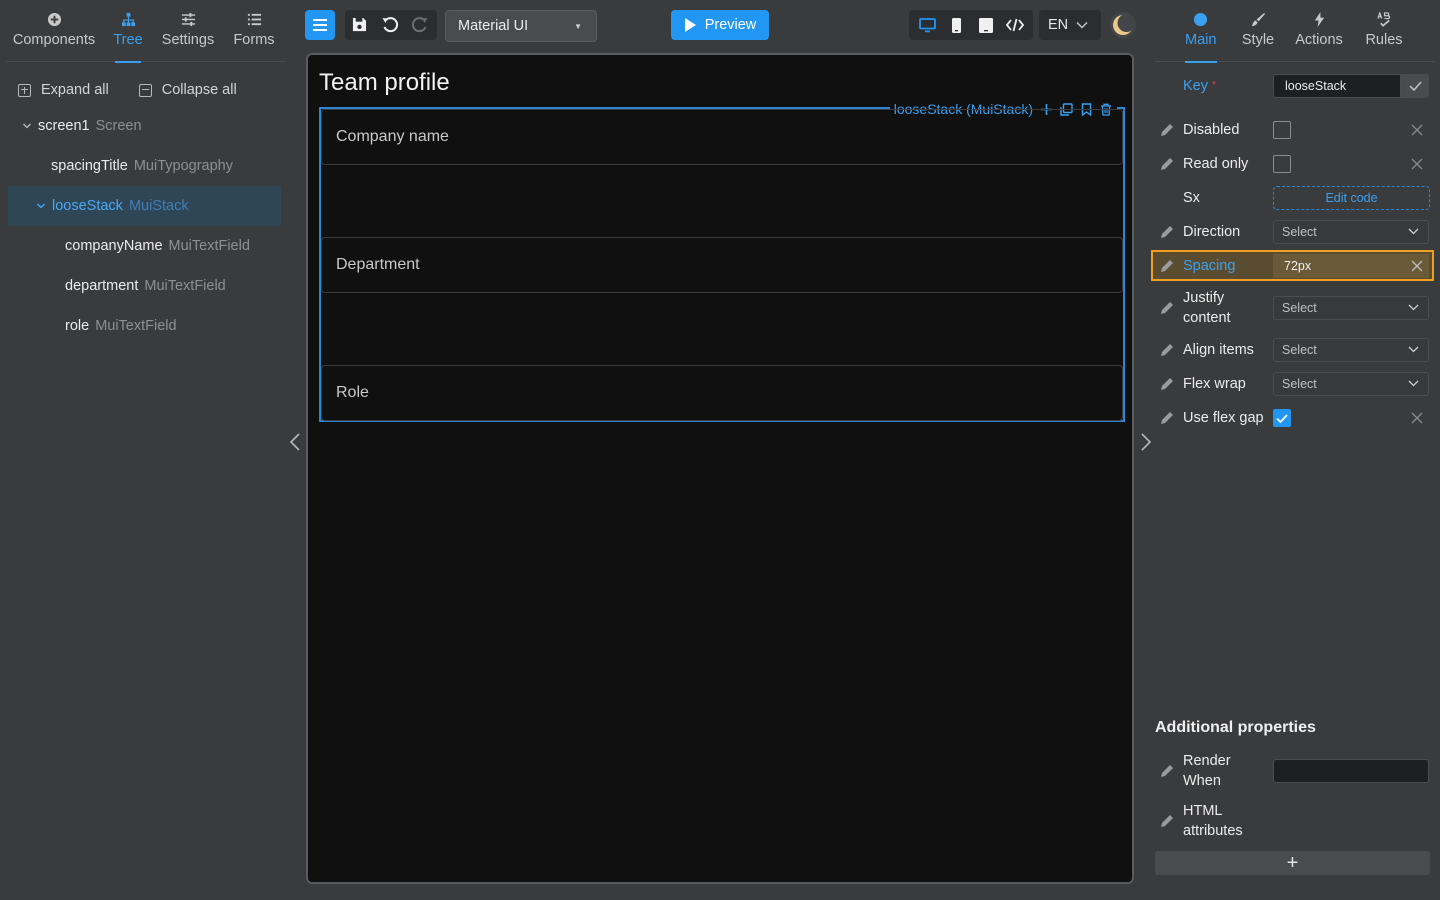 The width and height of the screenshot is (1440, 900). I want to click on tree-node-companyName: companyName MuiTextField, so click(144, 246).